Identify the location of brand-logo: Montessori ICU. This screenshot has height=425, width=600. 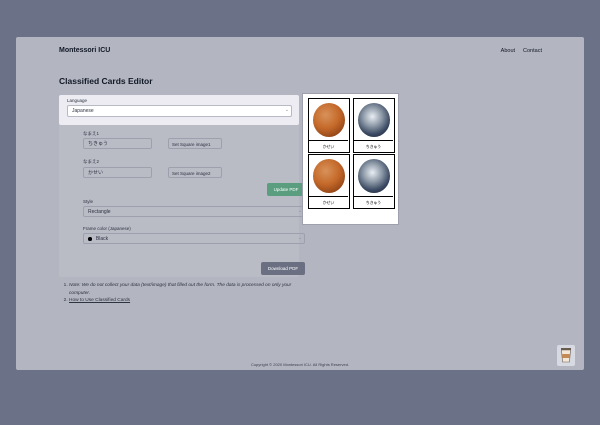
(84, 50).